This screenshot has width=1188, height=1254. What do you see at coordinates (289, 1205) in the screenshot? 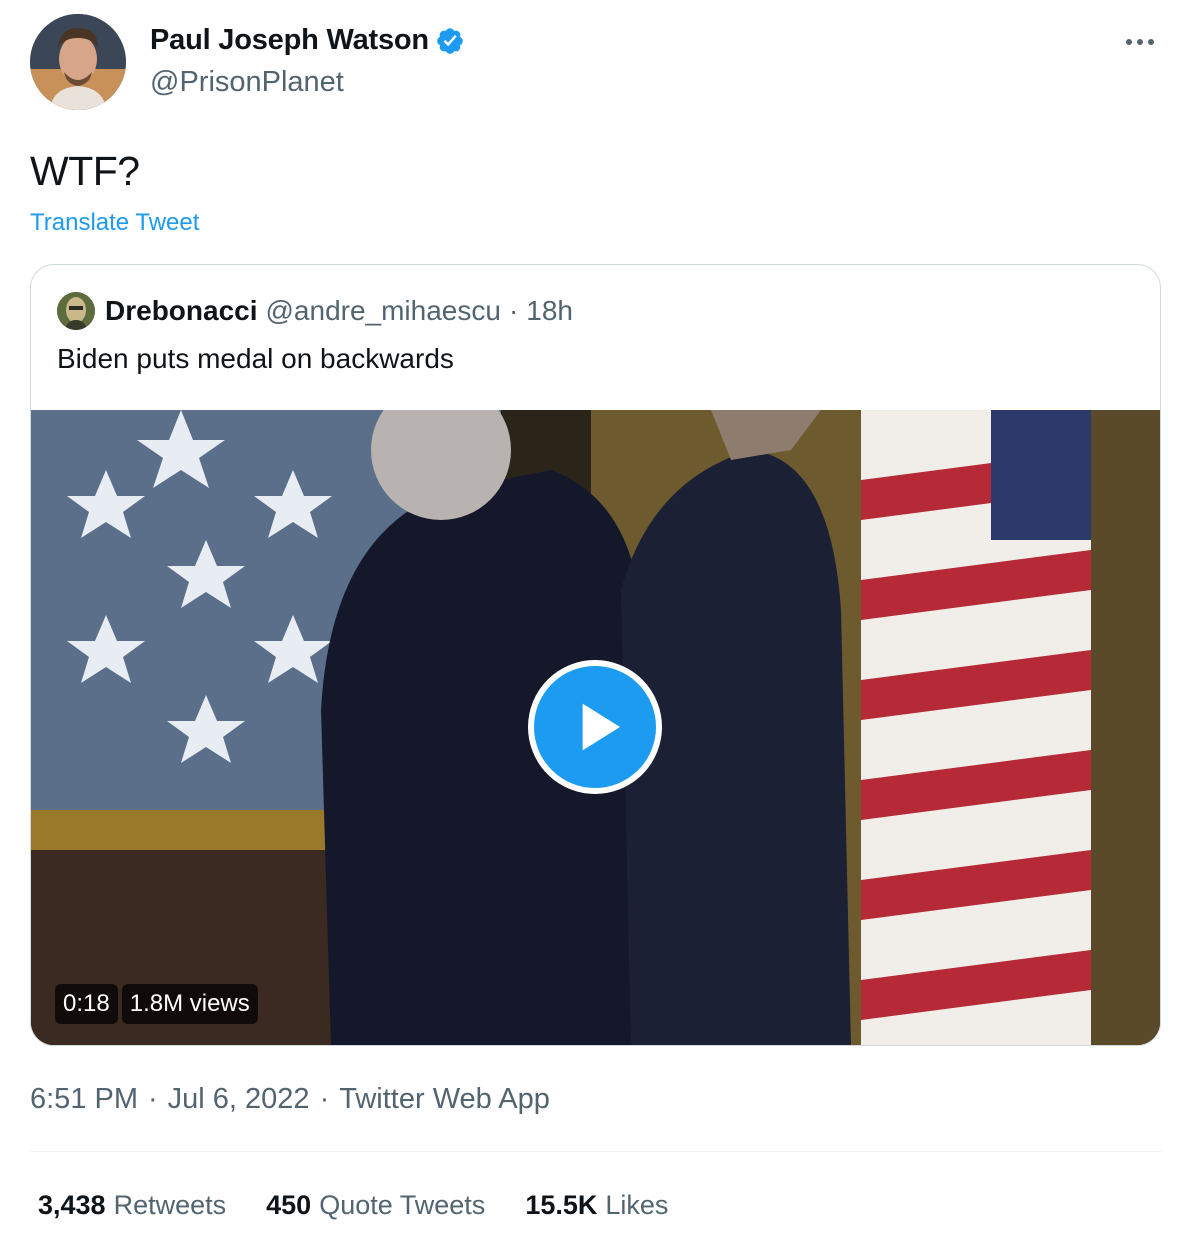
I see `quote-tweets-count: 450` at bounding box center [289, 1205].